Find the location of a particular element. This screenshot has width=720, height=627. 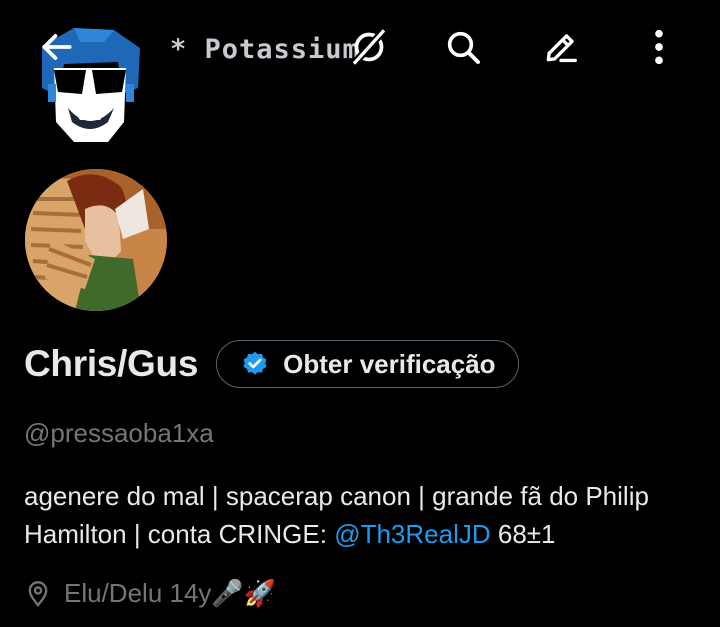

arrow-left-icon is located at coordinates (57, 47).